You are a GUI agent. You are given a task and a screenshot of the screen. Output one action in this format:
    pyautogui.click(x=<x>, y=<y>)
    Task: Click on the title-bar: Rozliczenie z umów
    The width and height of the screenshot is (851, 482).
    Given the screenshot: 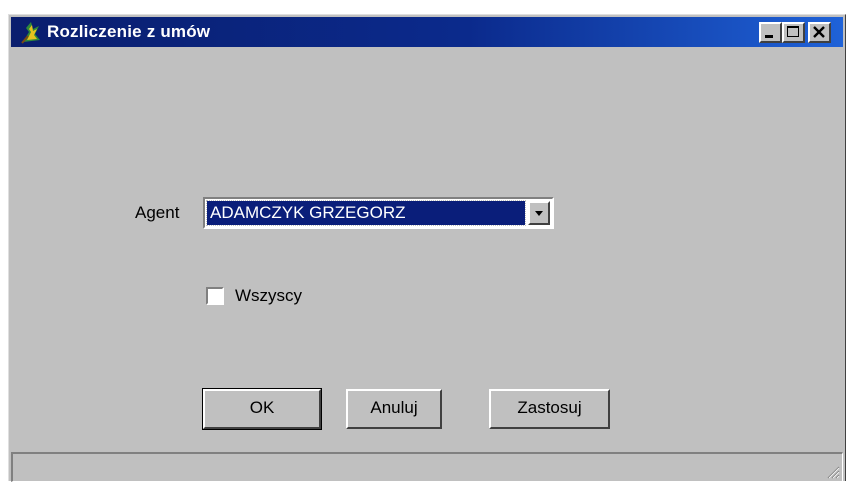 What is the action you would take?
    pyautogui.click(x=427, y=32)
    